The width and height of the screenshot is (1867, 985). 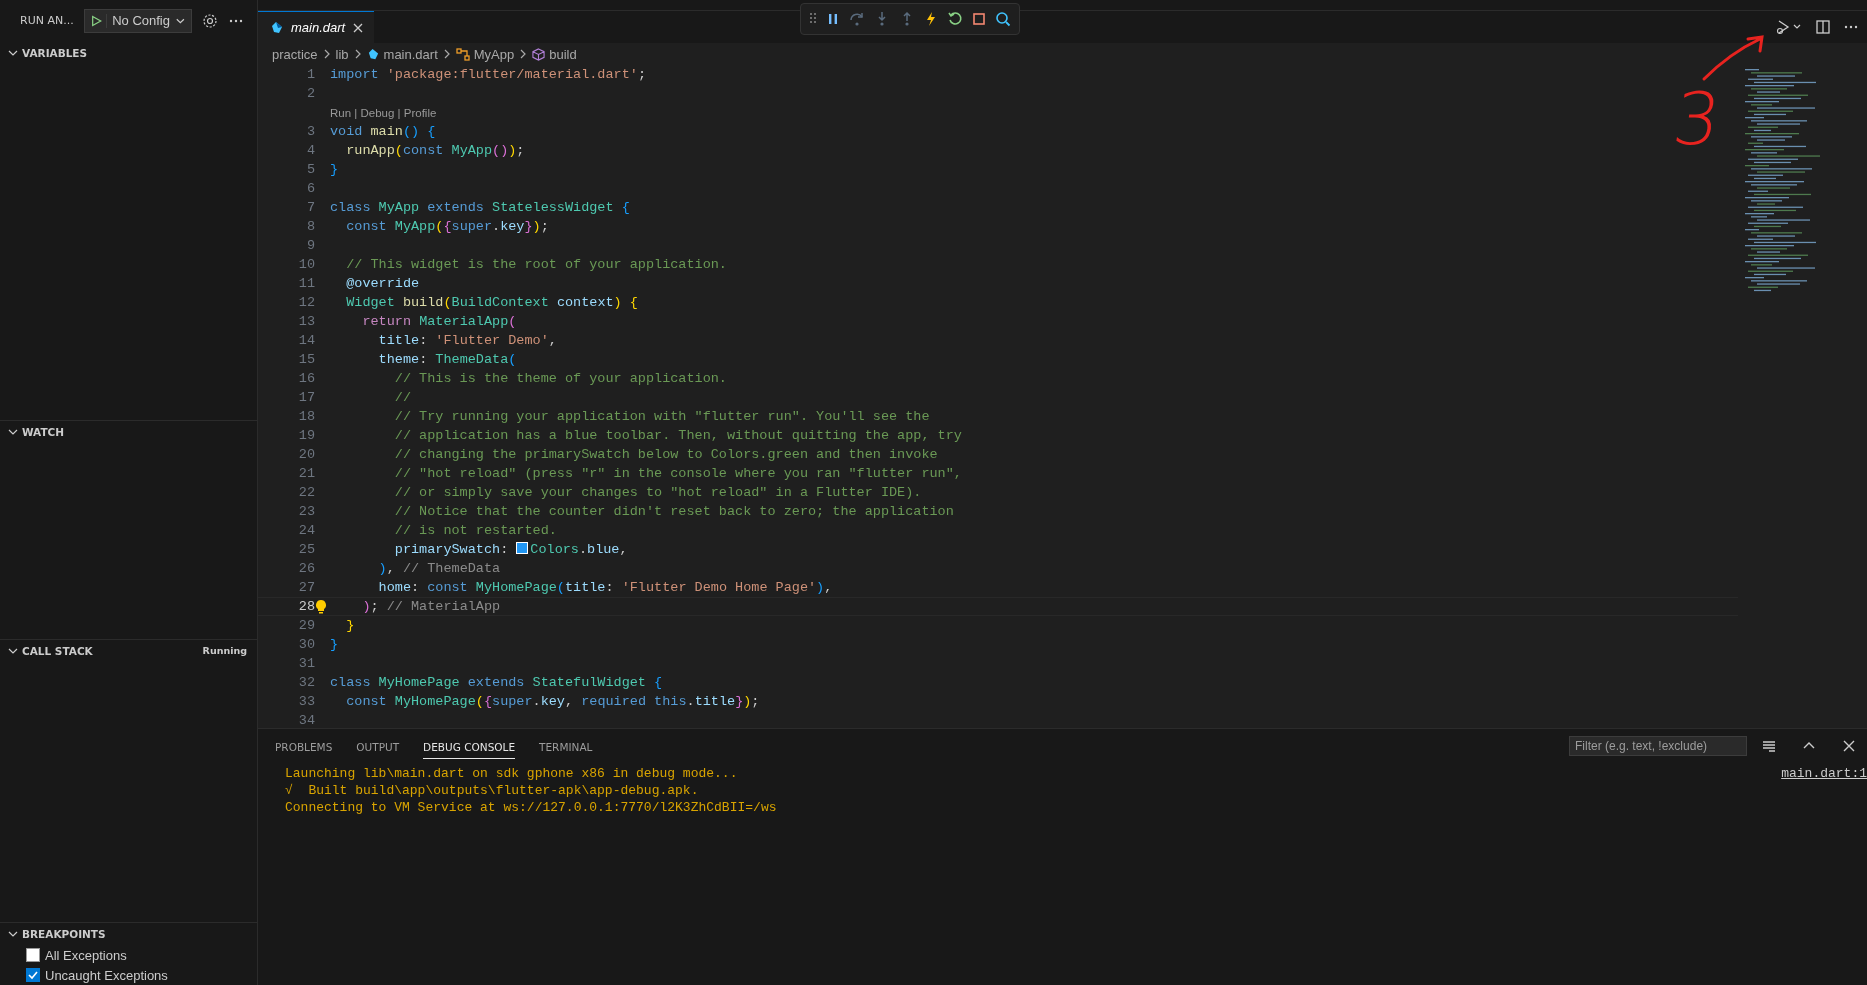 I want to click on breakpoint-label: All Exceptions, so click(x=86, y=955).